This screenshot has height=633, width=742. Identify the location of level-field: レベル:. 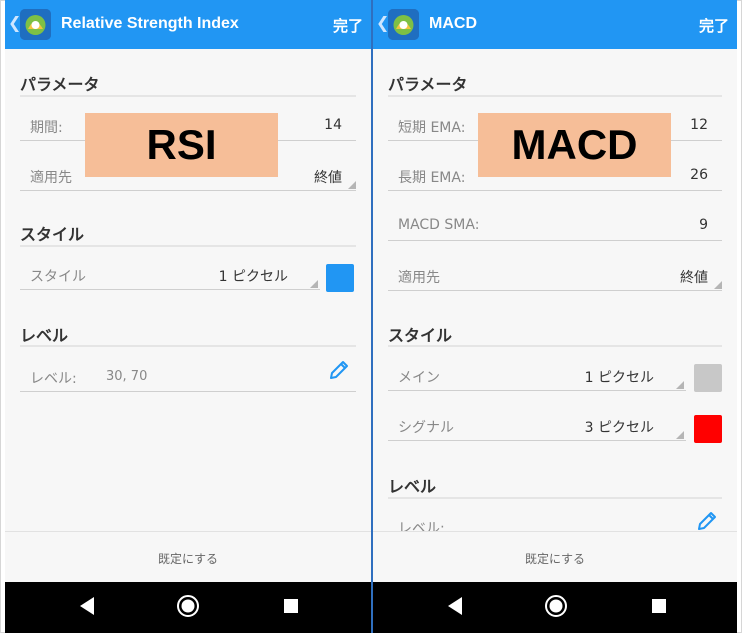
(555, 523).